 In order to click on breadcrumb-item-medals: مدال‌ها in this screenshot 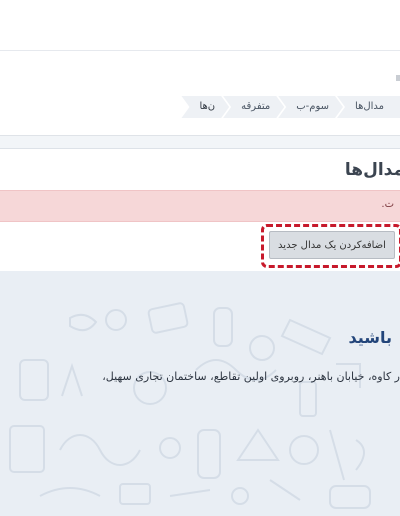, I will do `click(368, 107)`.